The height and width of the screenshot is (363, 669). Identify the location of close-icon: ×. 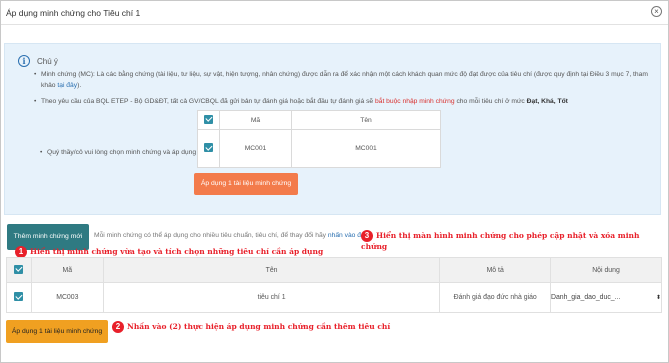
(656, 11).